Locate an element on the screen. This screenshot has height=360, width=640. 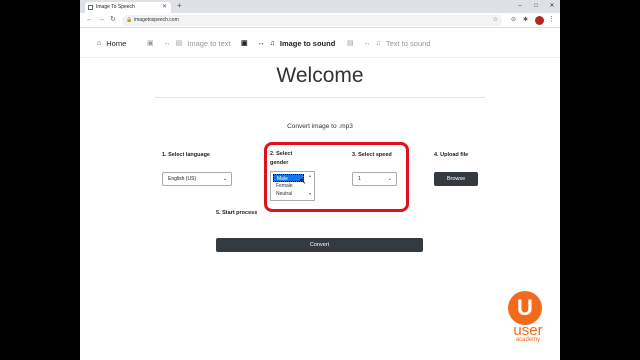
nav-home-label: Home is located at coordinates (116, 43).